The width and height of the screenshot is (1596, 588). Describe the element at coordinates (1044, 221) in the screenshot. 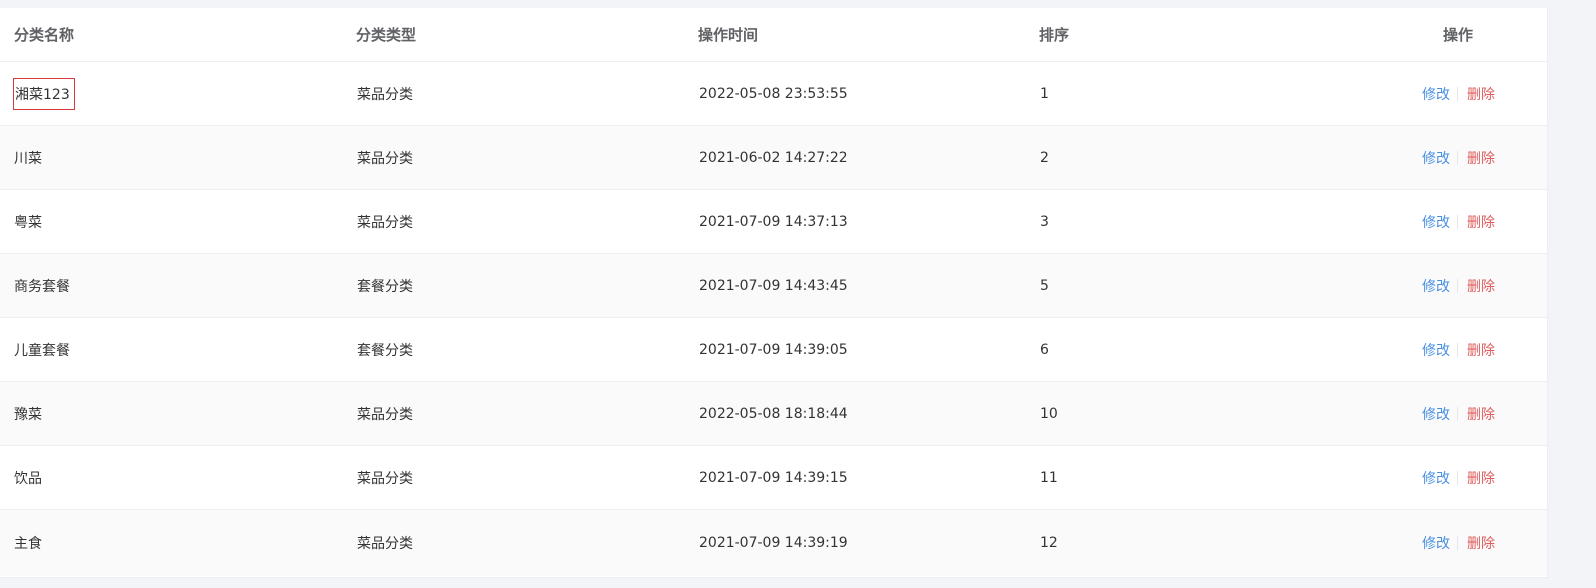

I see `sort-cell: 3` at that location.